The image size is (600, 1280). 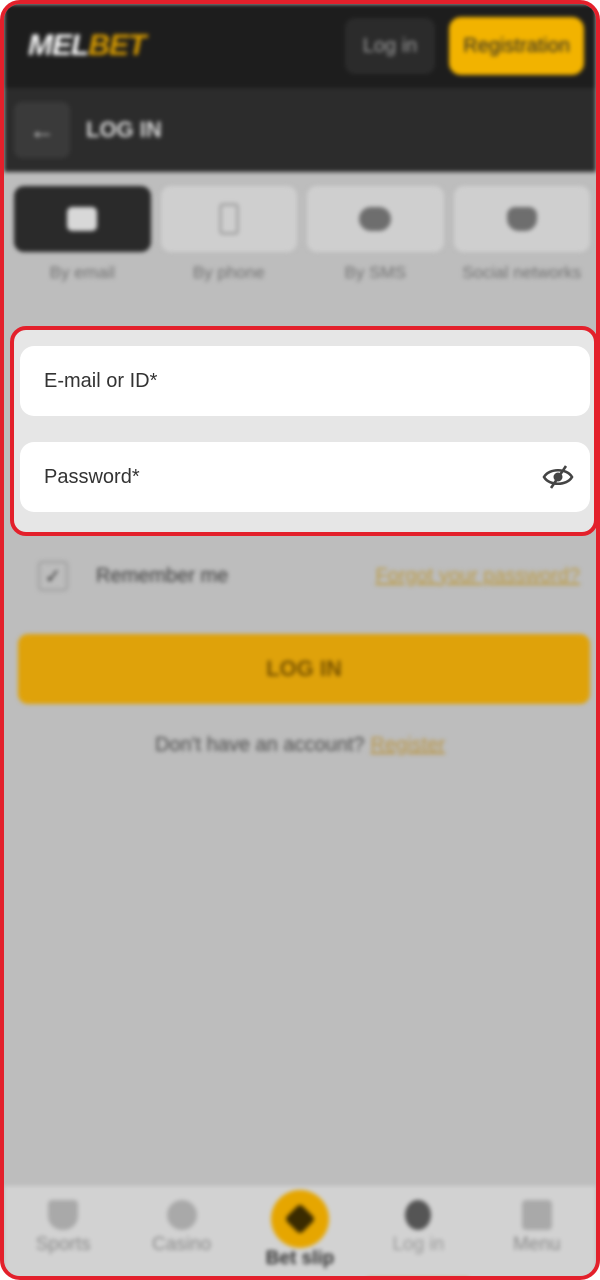 What do you see at coordinates (390, 46) in the screenshot?
I see `header-login-button: Log in` at bounding box center [390, 46].